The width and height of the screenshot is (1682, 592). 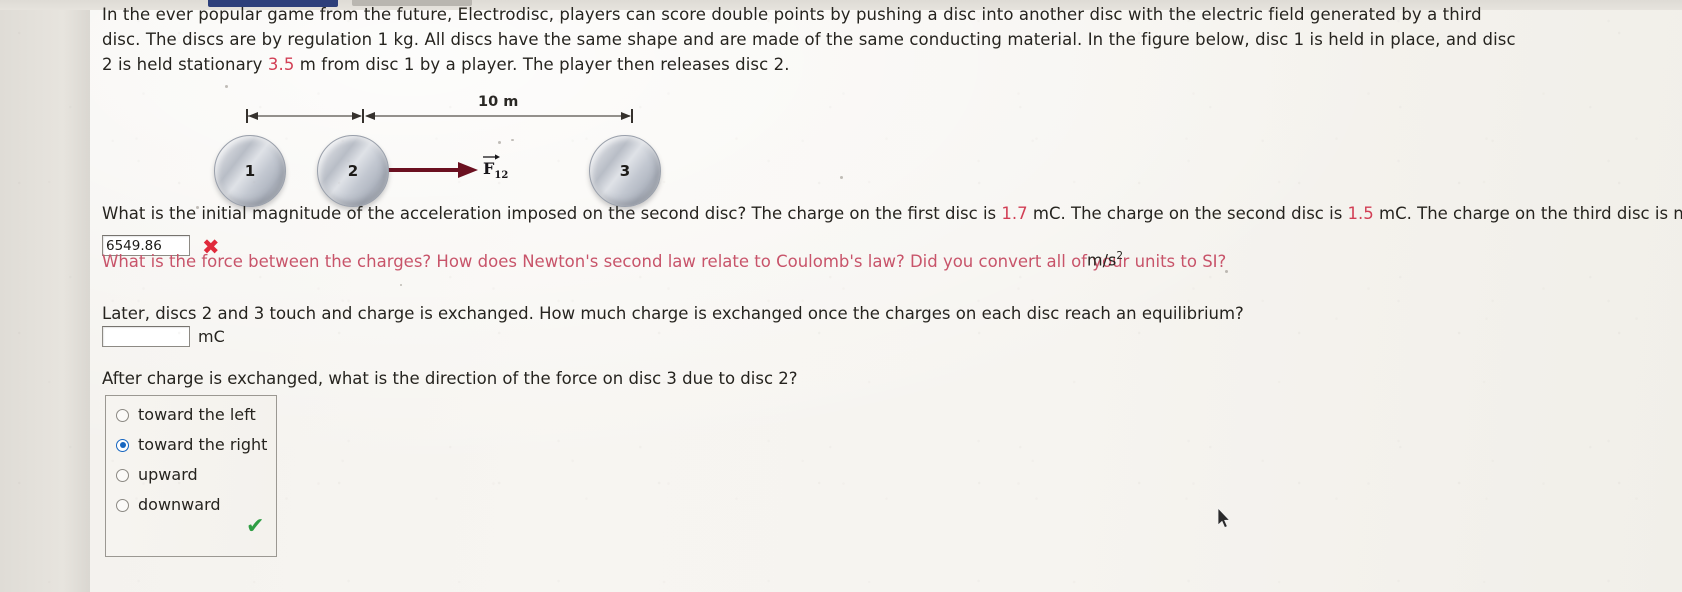 What do you see at coordinates (491, 157) in the screenshot?
I see `vector-arrow-icon` at bounding box center [491, 157].